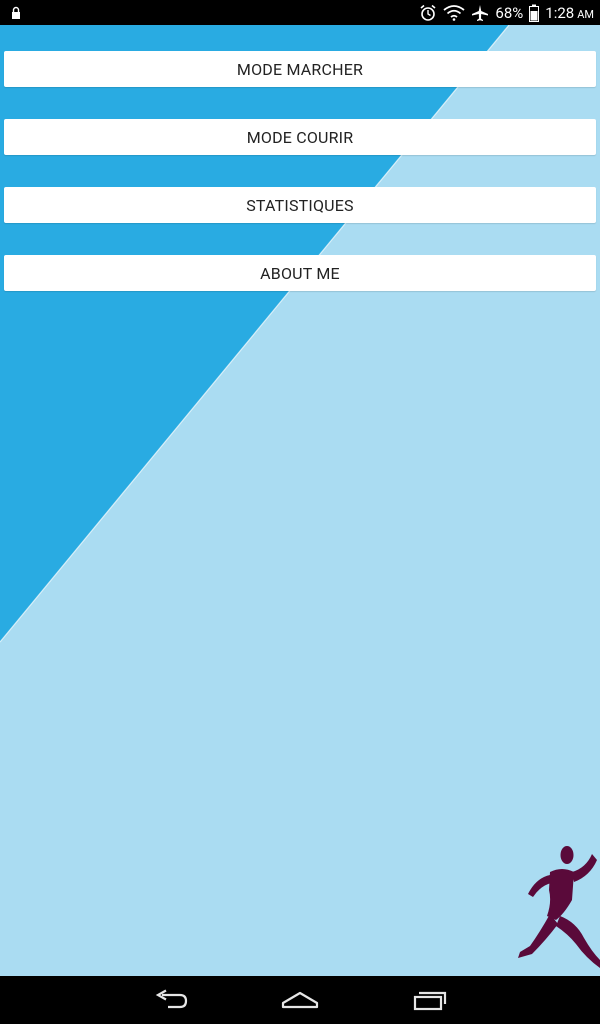 This screenshot has height=1024, width=600. Describe the element at coordinates (534, 13) in the screenshot. I see `battery-icon` at that location.